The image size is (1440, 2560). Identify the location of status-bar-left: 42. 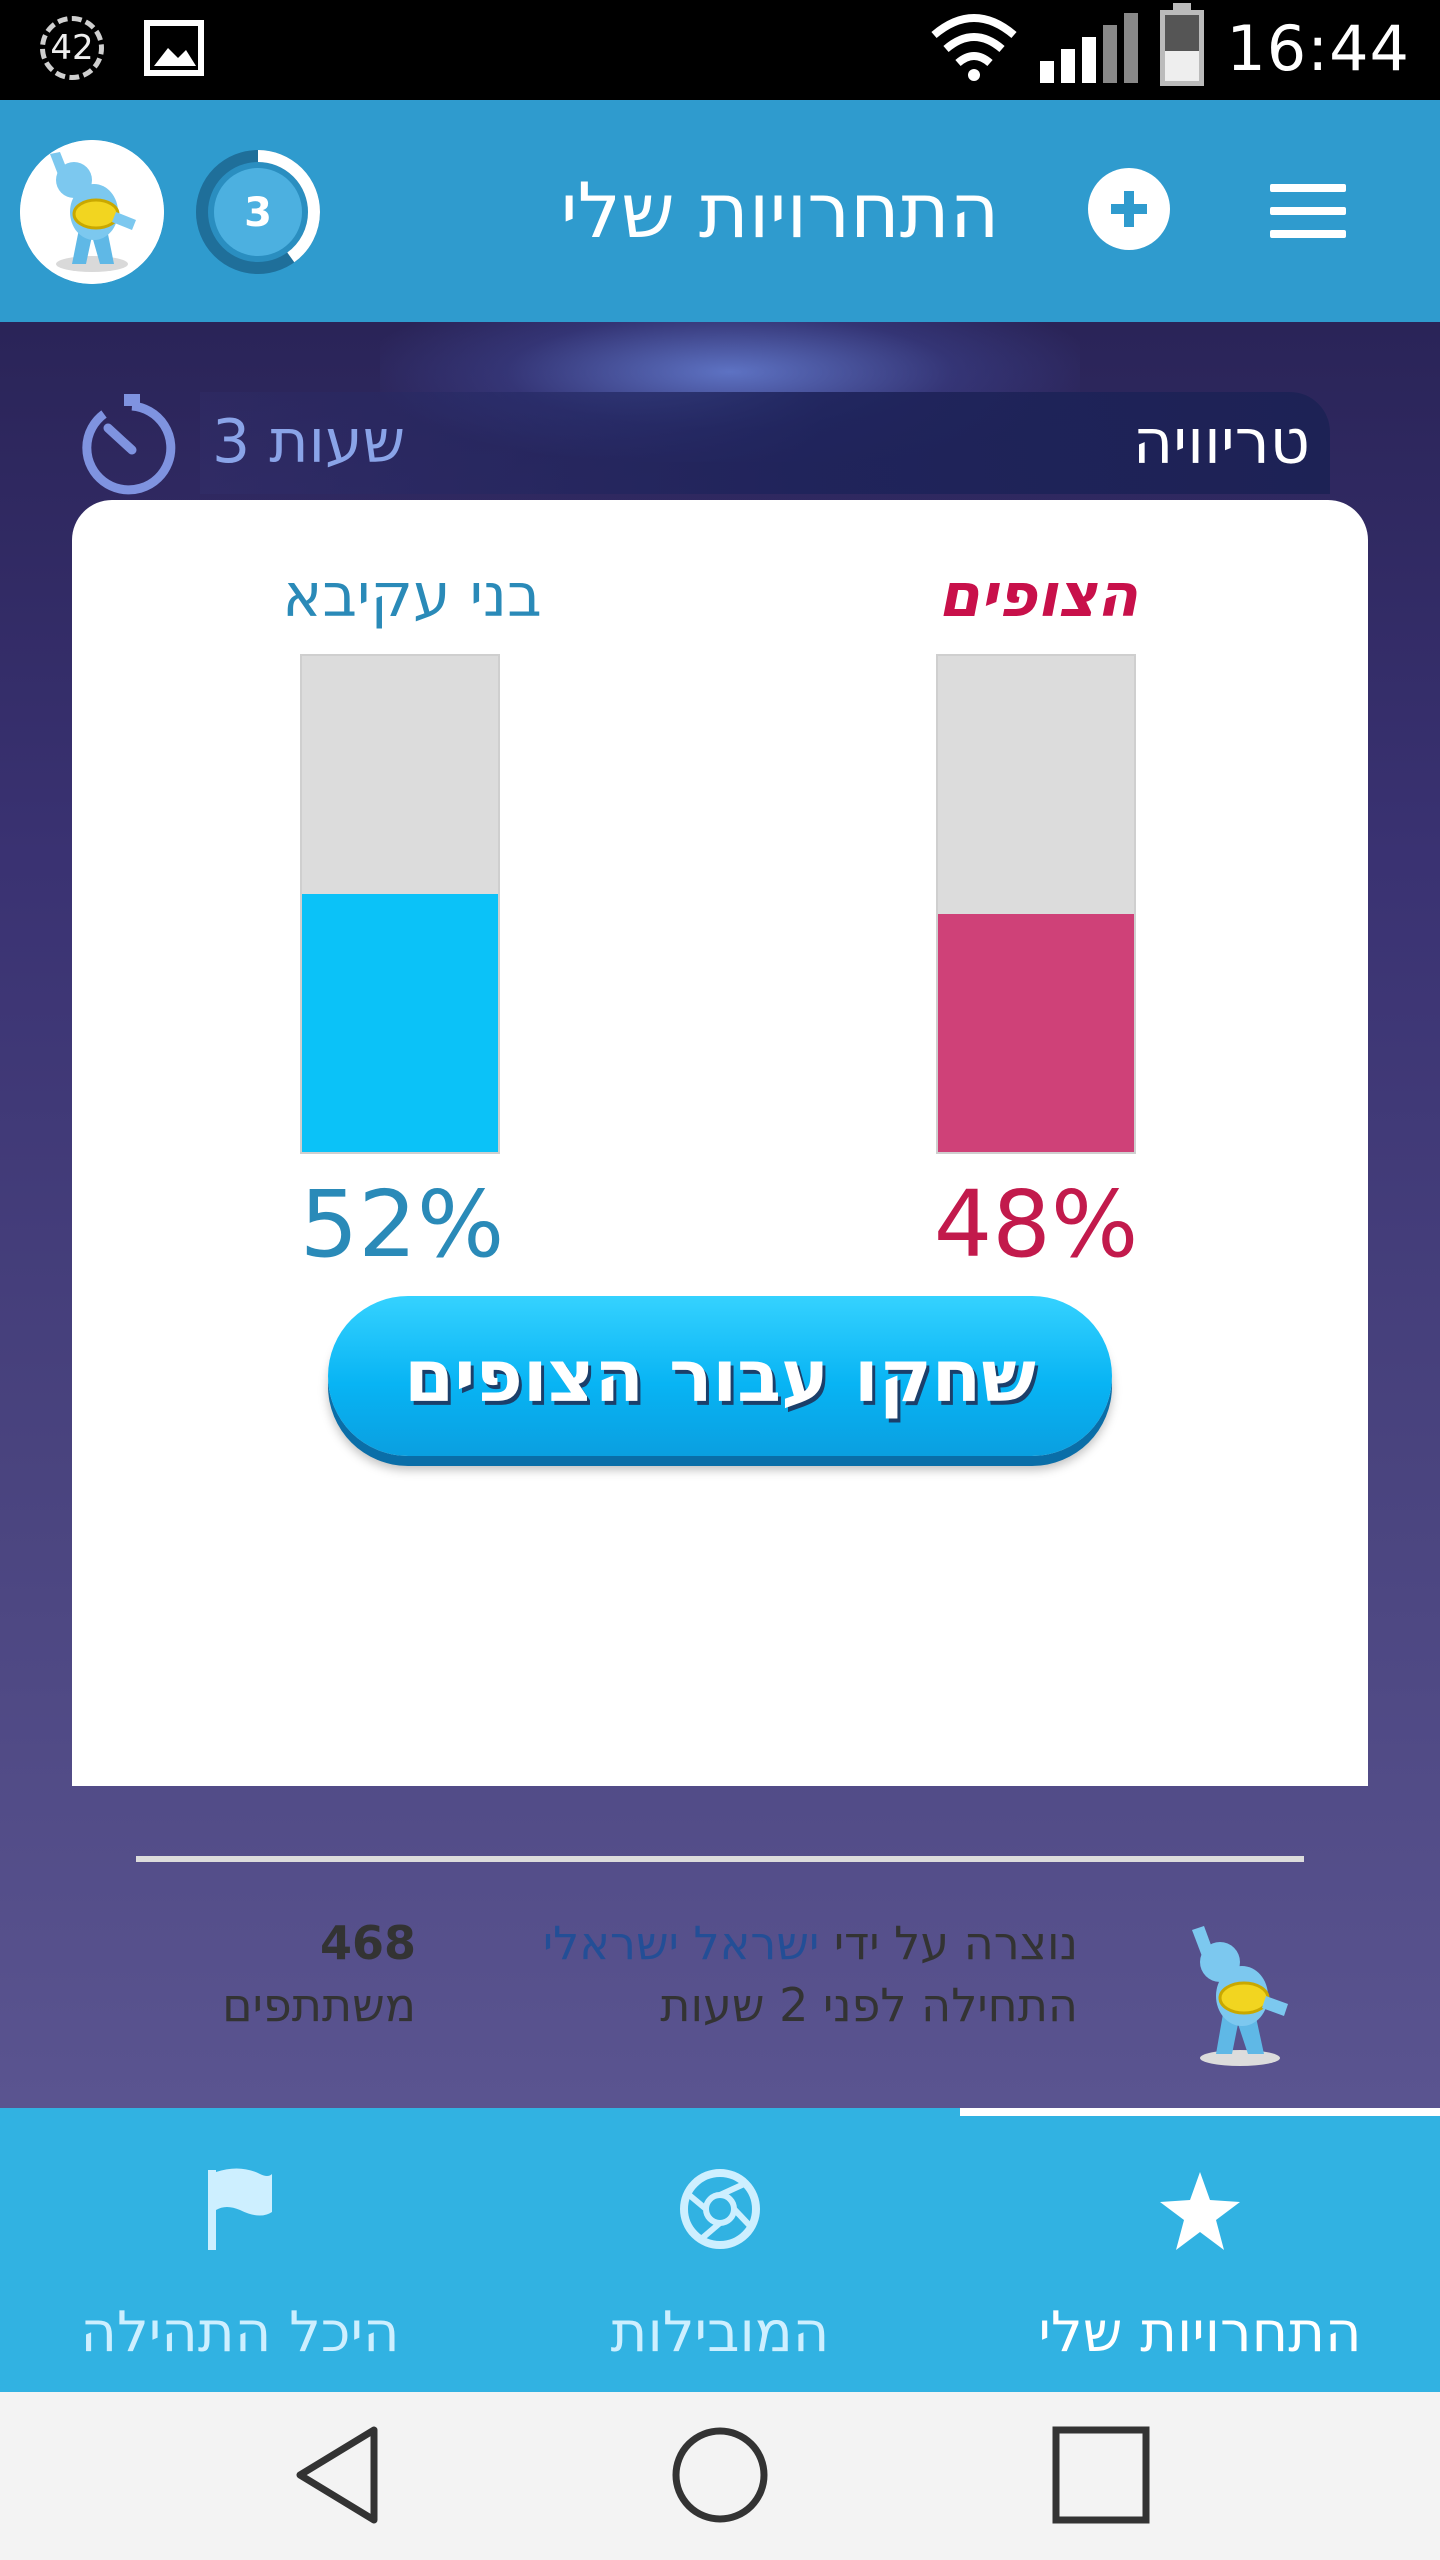
(122, 48).